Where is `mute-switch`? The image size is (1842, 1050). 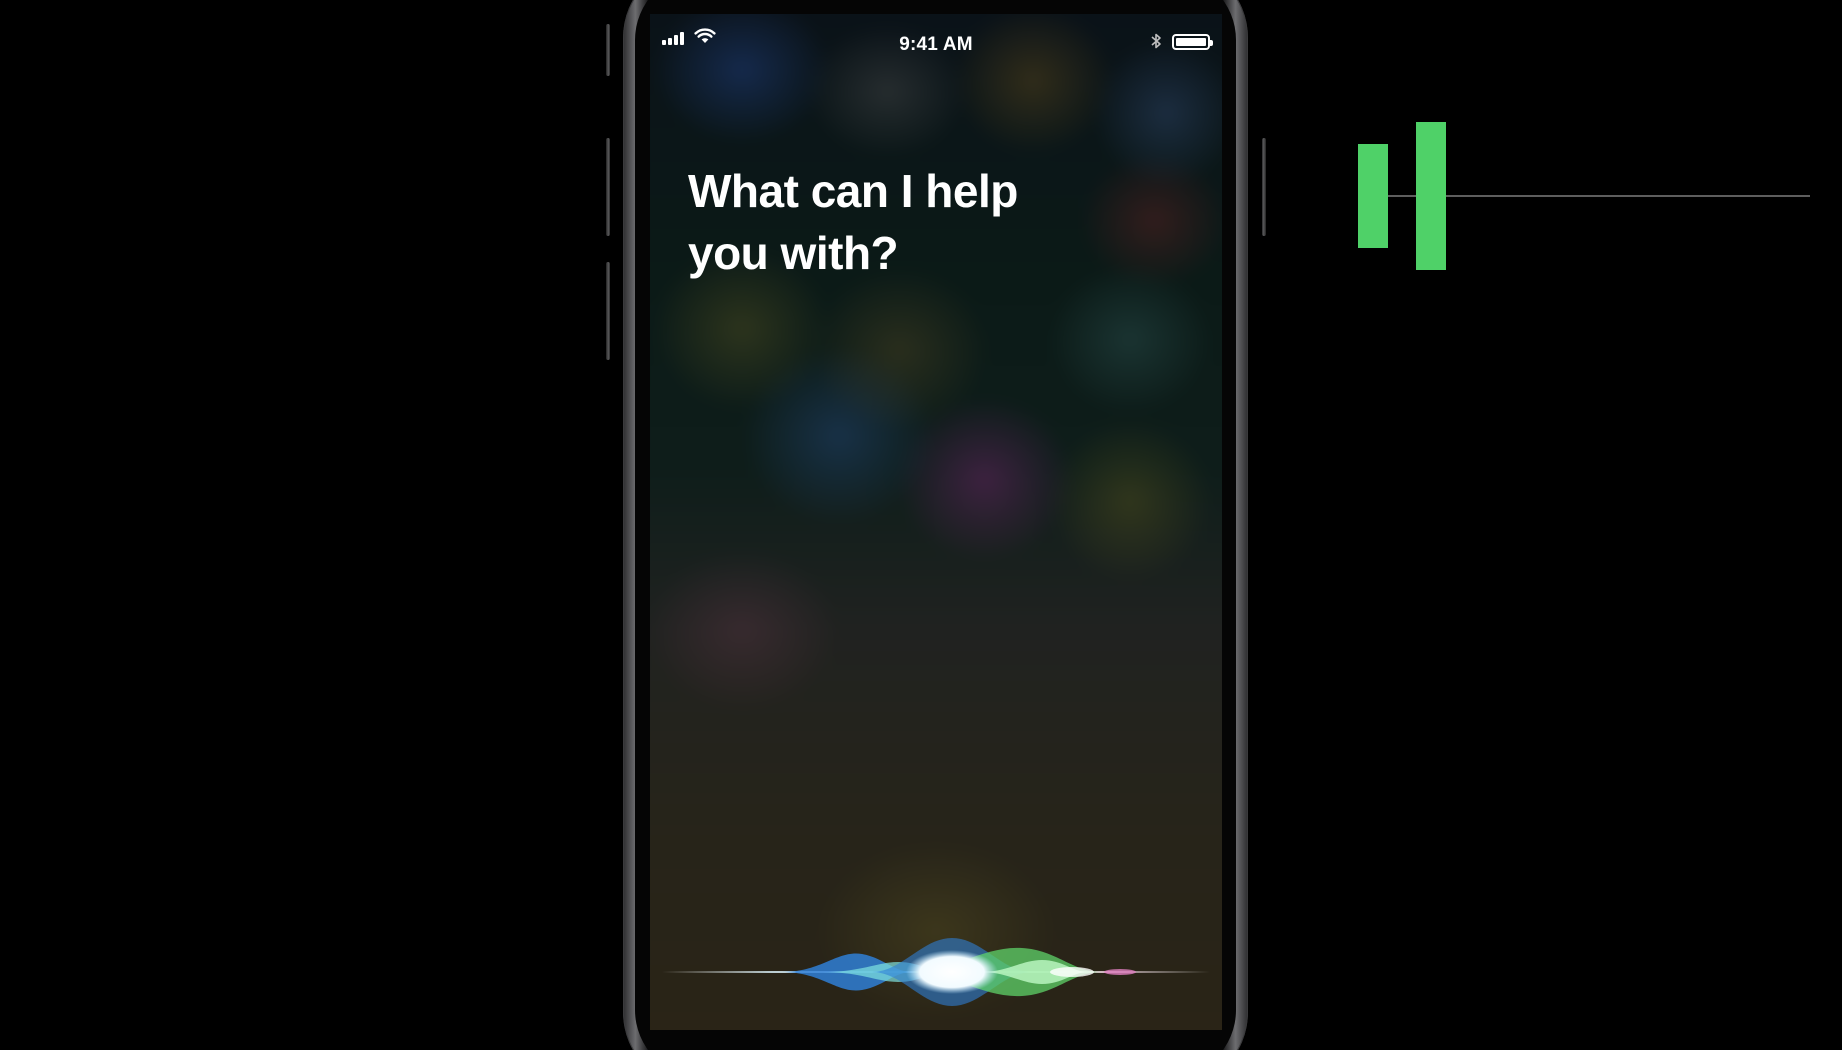
mute-switch is located at coordinates (608, 50).